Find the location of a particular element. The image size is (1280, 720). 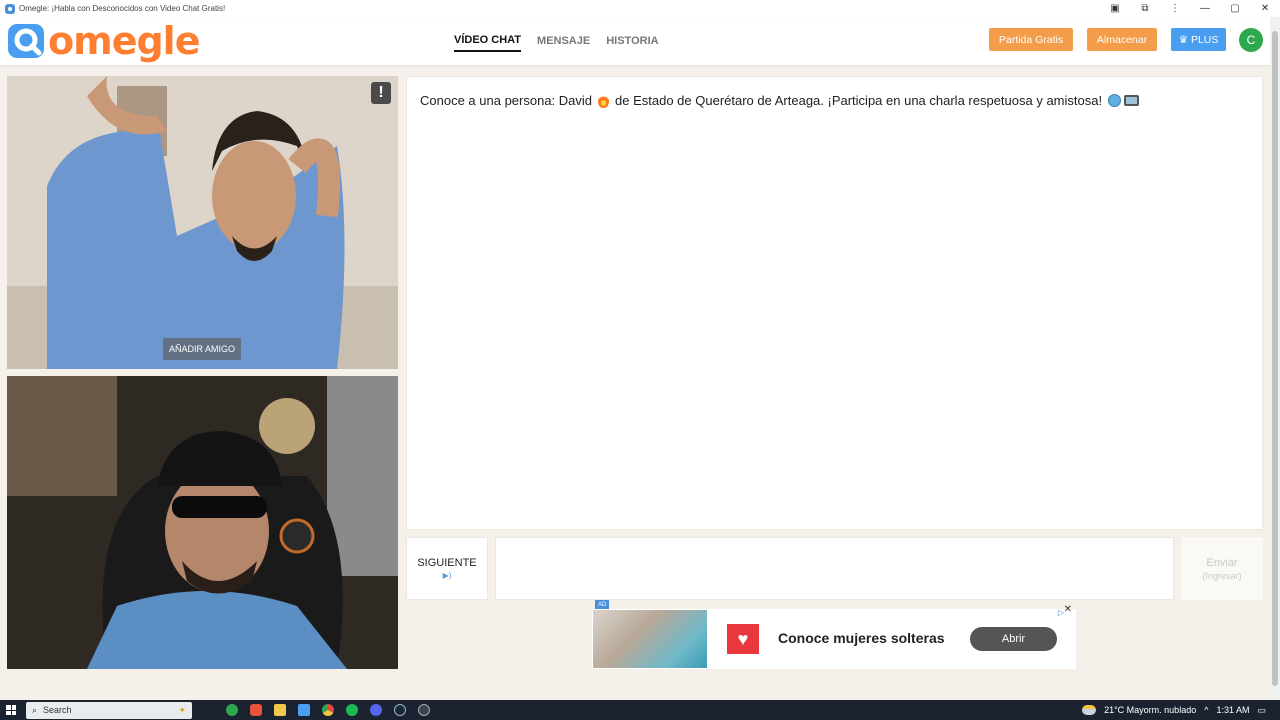

send-button: Enviar (Ingresar) is located at coordinates (1222, 568).